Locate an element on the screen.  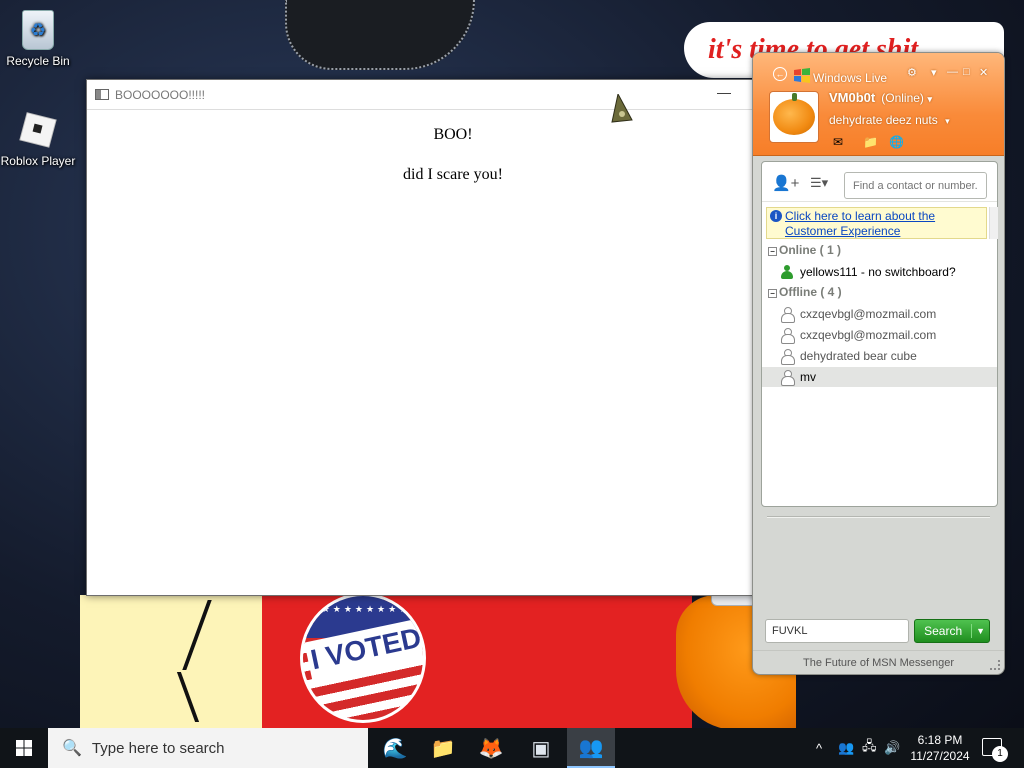
group-online: − Online ( 1 ) is located at coordinates (804, 250).